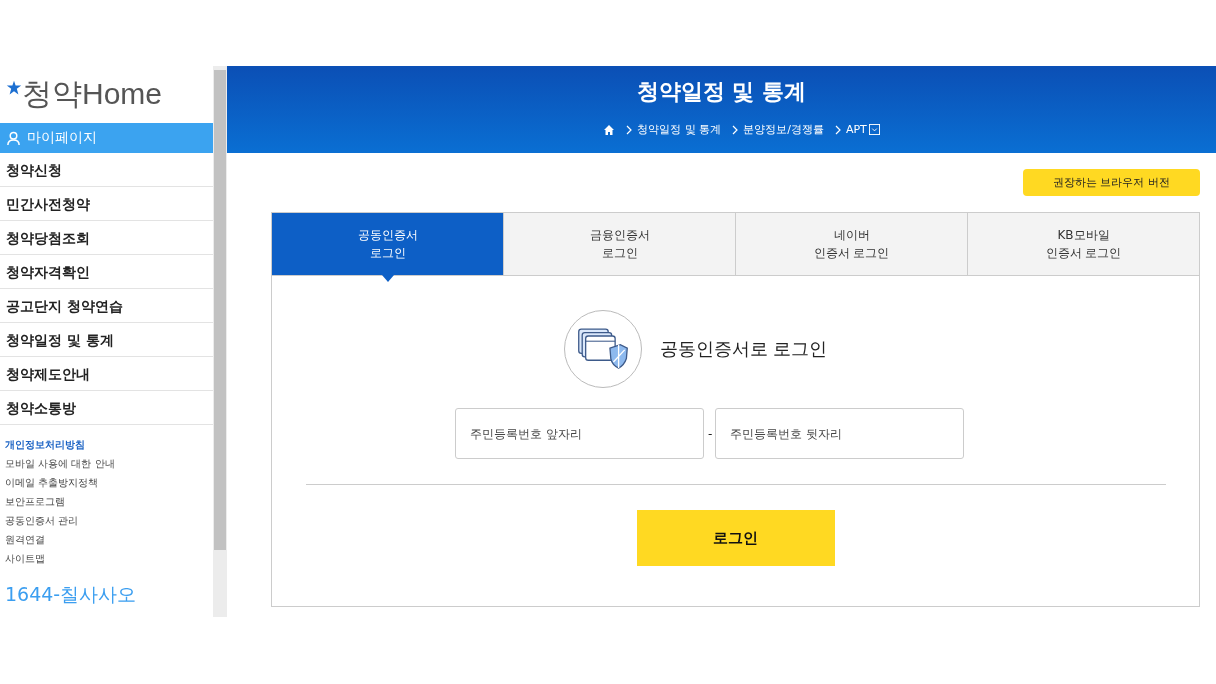 The width and height of the screenshot is (1216, 684). What do you see at coordinates (220, 310) in the screenshot?
I see `scrollbar-thumb` at bounding box center [220, 310].